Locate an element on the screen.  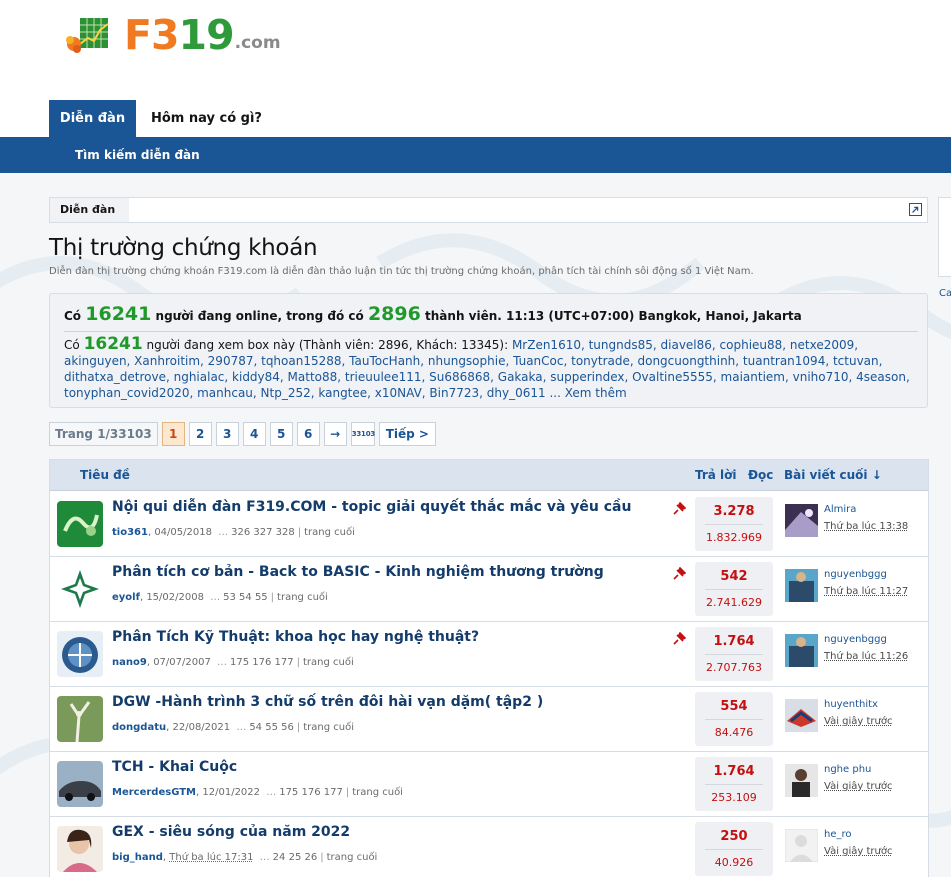
thread-author: dongdatu is located at coordinates (139, 727).